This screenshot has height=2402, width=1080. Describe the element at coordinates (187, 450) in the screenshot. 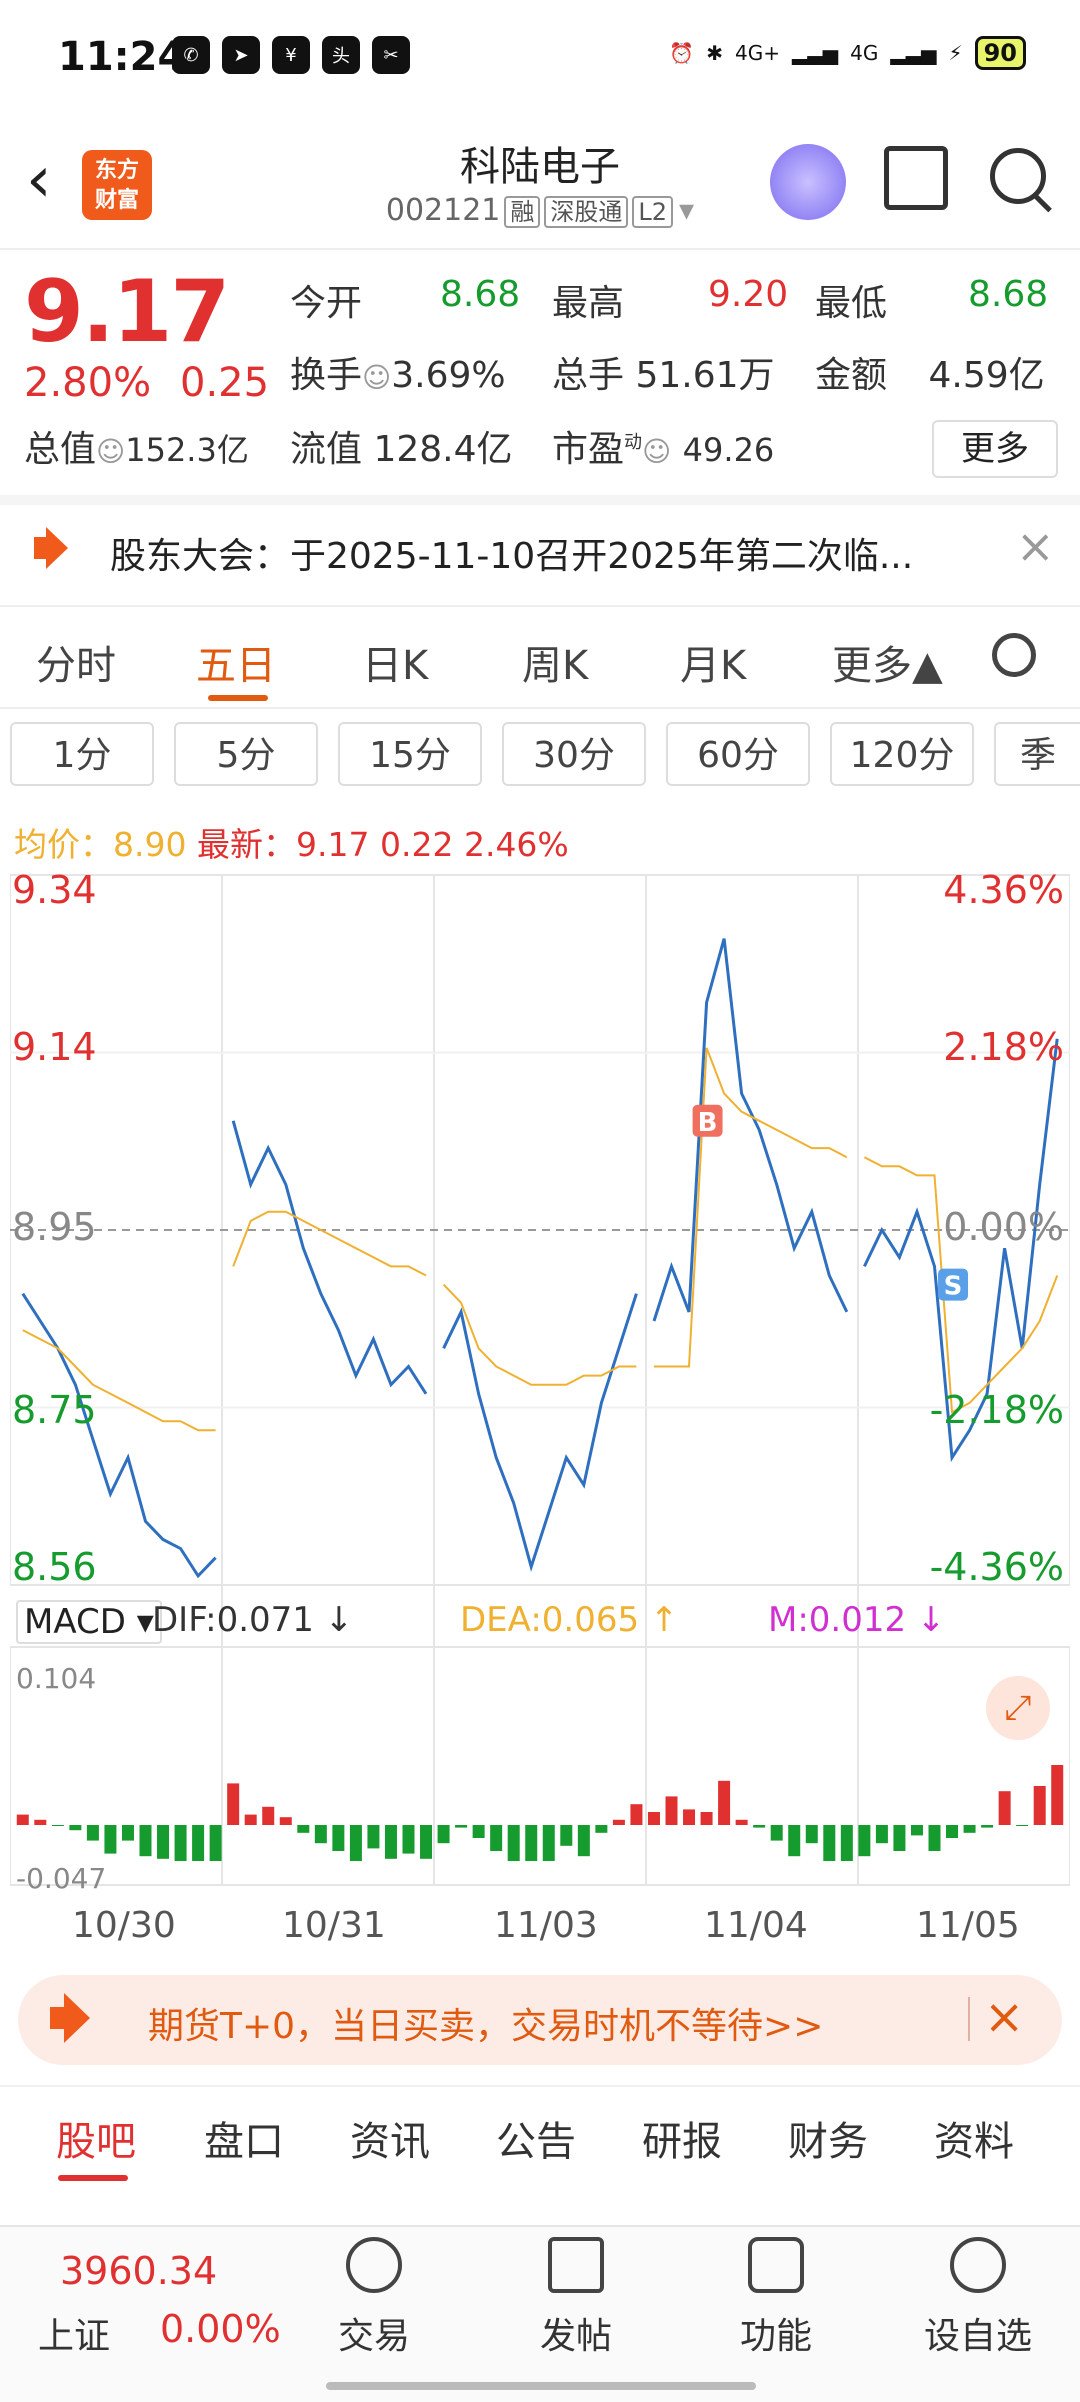

I see `total-cap-value: 152.3亿` at that location.